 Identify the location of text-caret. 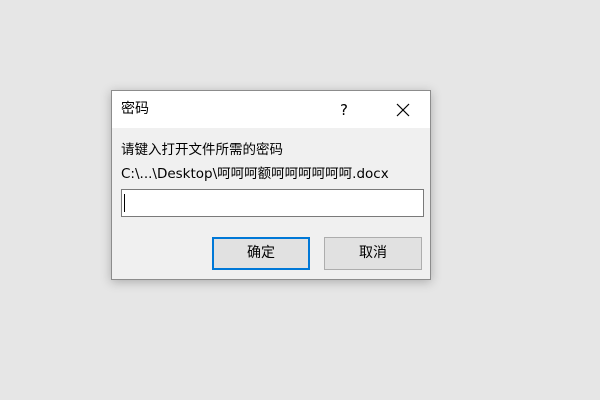
(124, 203).